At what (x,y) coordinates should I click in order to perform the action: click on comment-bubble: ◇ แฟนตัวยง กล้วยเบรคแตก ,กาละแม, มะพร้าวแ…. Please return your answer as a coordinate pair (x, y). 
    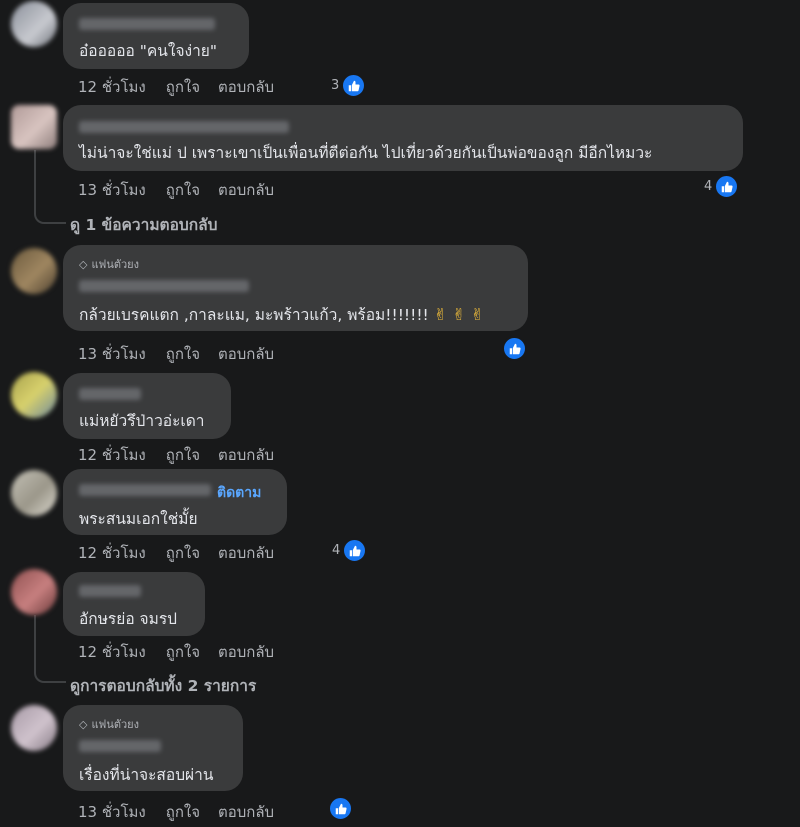
    Looking at the image, I should click on (295, 288).